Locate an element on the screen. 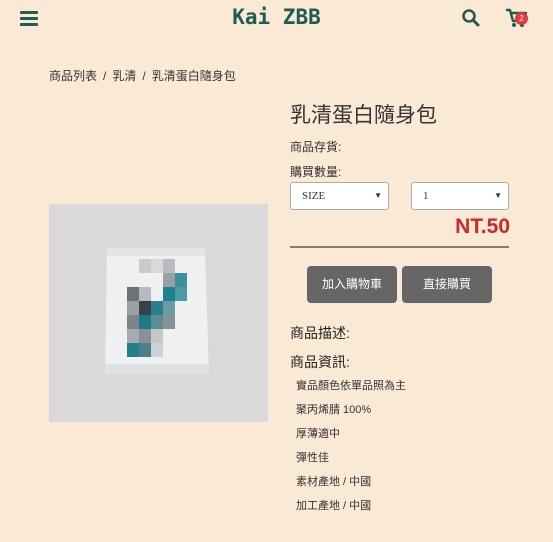 The height and width of the screenshot is (542, 553). breadcrumb-item-whey: 乳清 is located at coordinates (124, 76).